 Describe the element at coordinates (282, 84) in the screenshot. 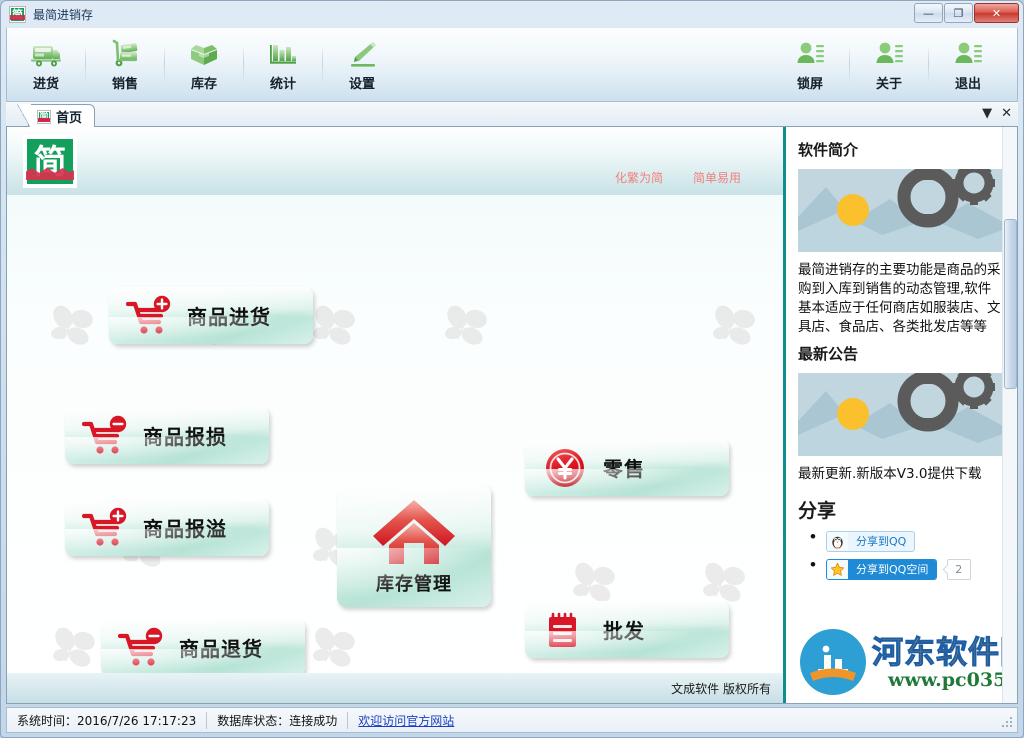

I see `toolbar-item-statistics-label: 统计` at that location.